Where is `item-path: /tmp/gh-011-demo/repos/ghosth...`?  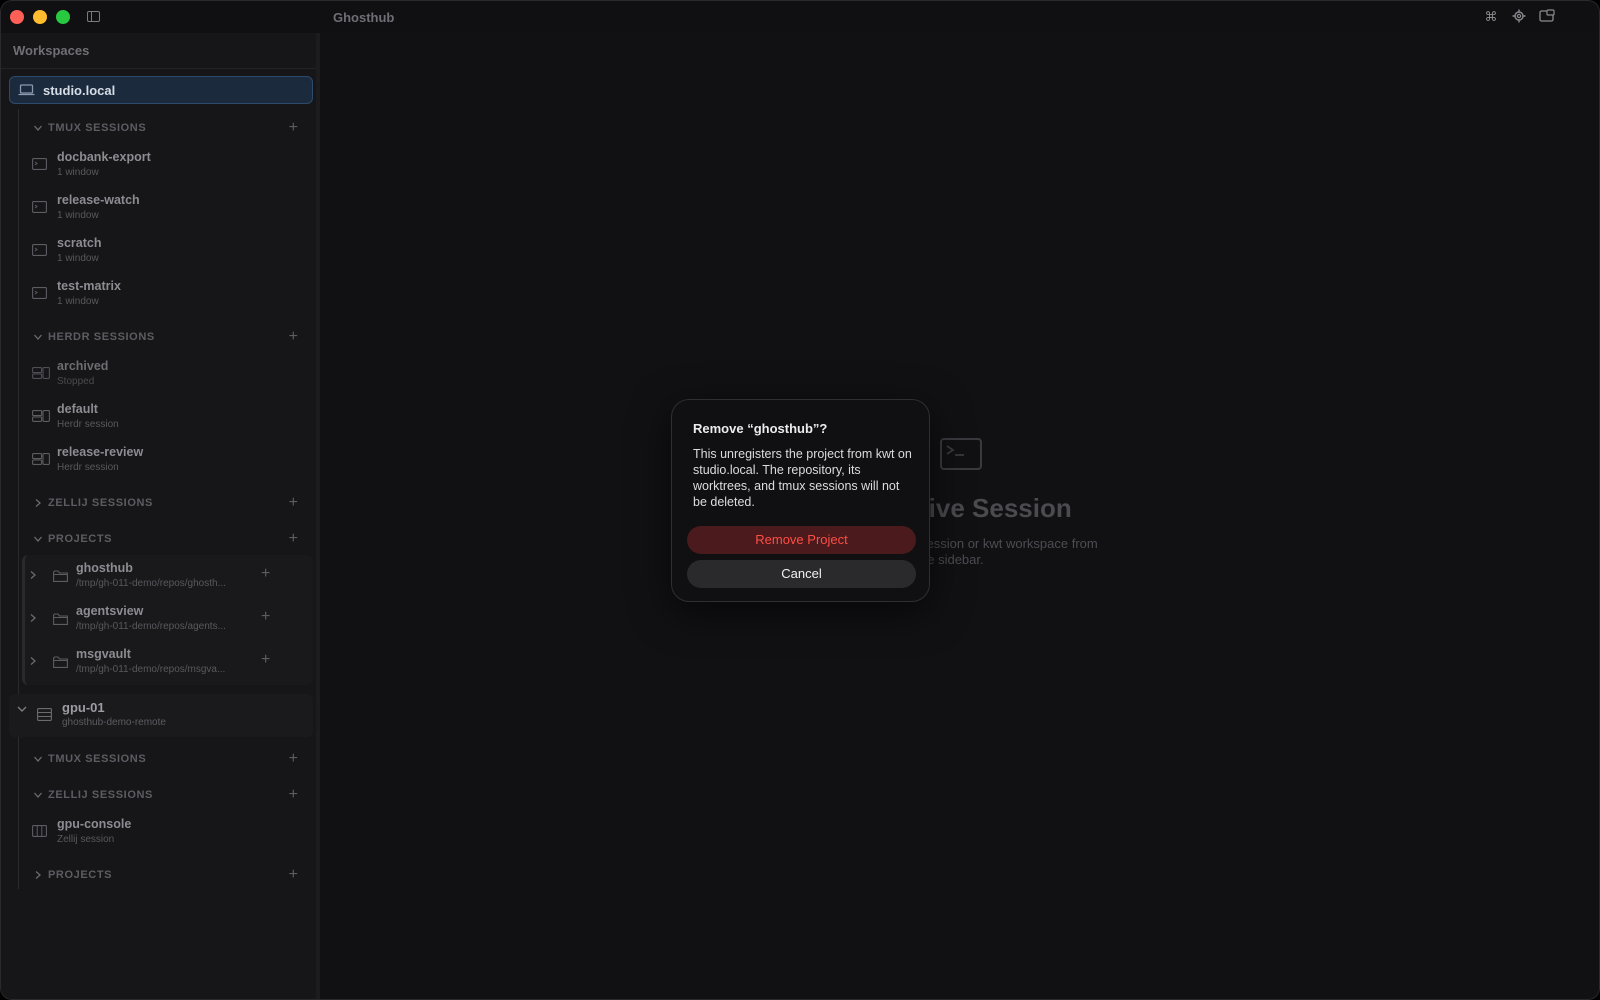 item-path: /tmp/gh-011-demo/repos/ghosth... is located at coordinates (151, 583).